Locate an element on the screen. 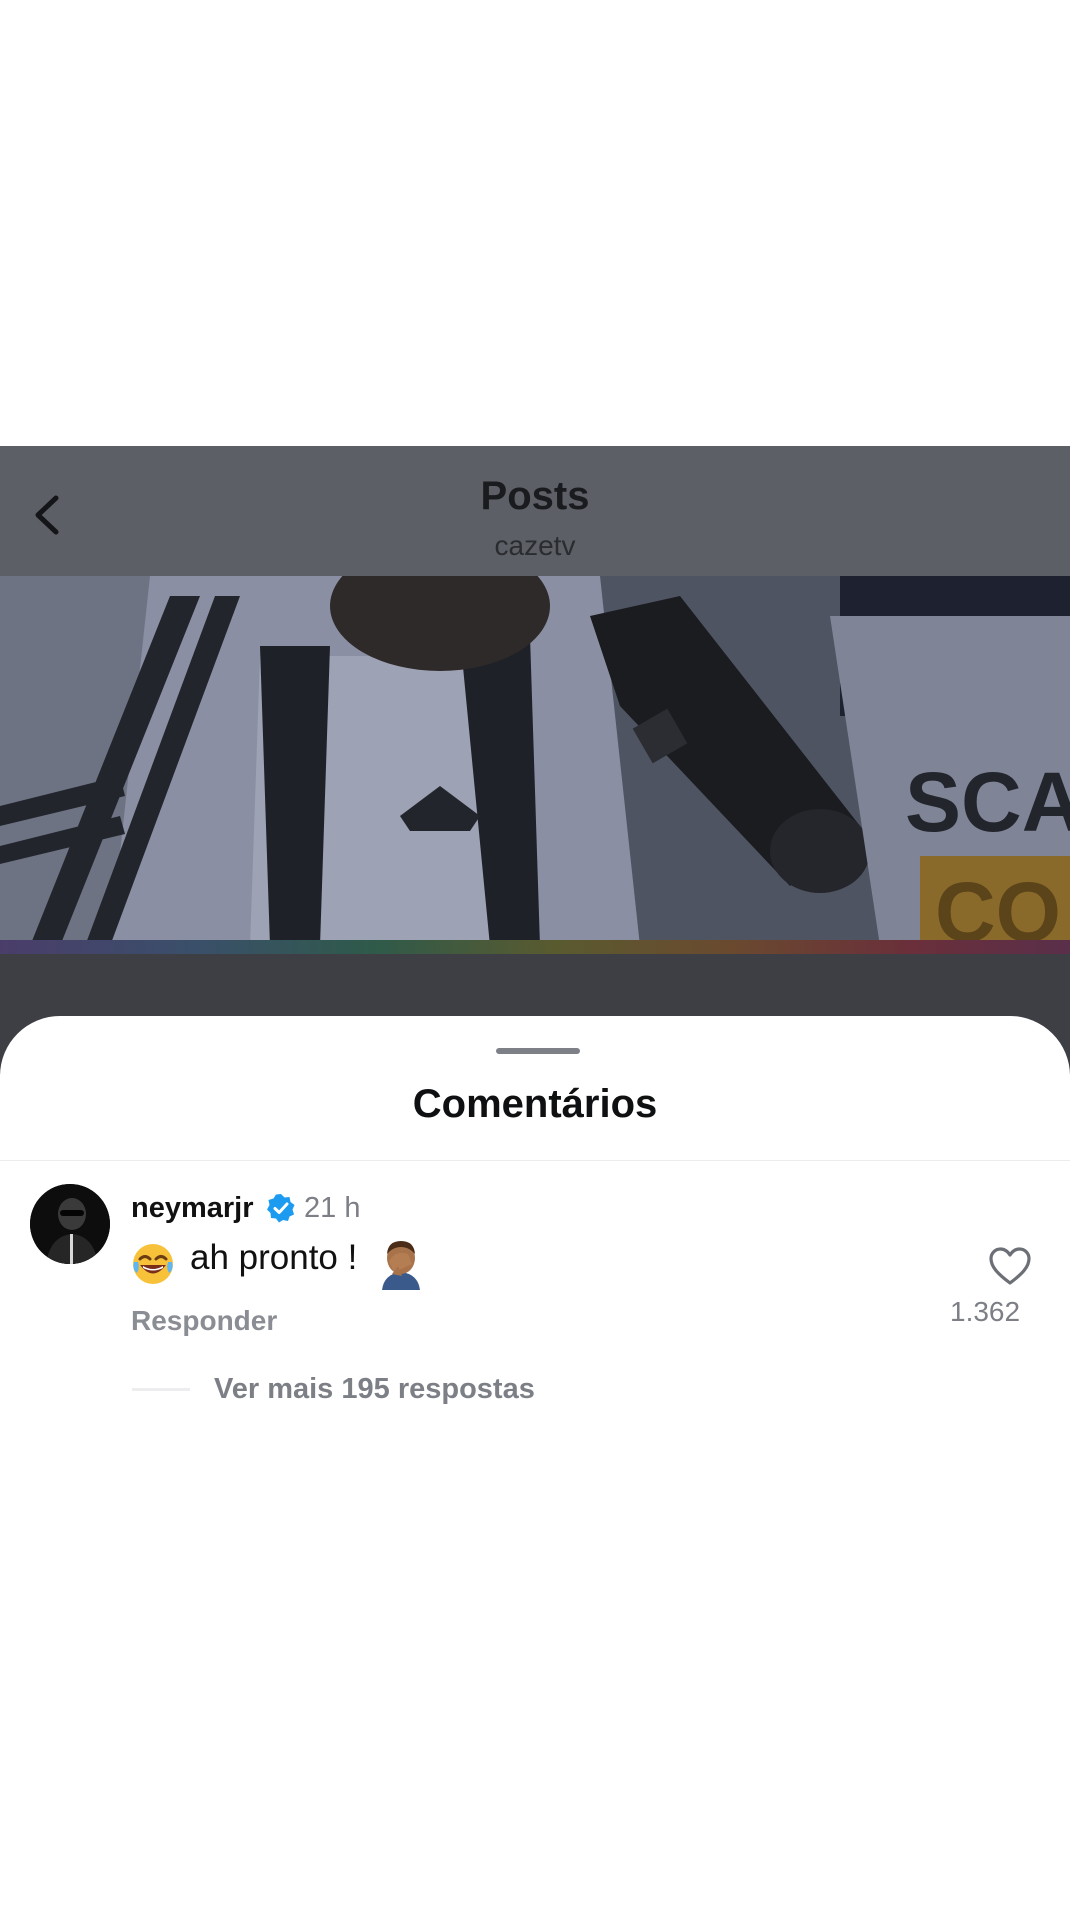  replies-thread-line is located at coordinates (161, 1389).